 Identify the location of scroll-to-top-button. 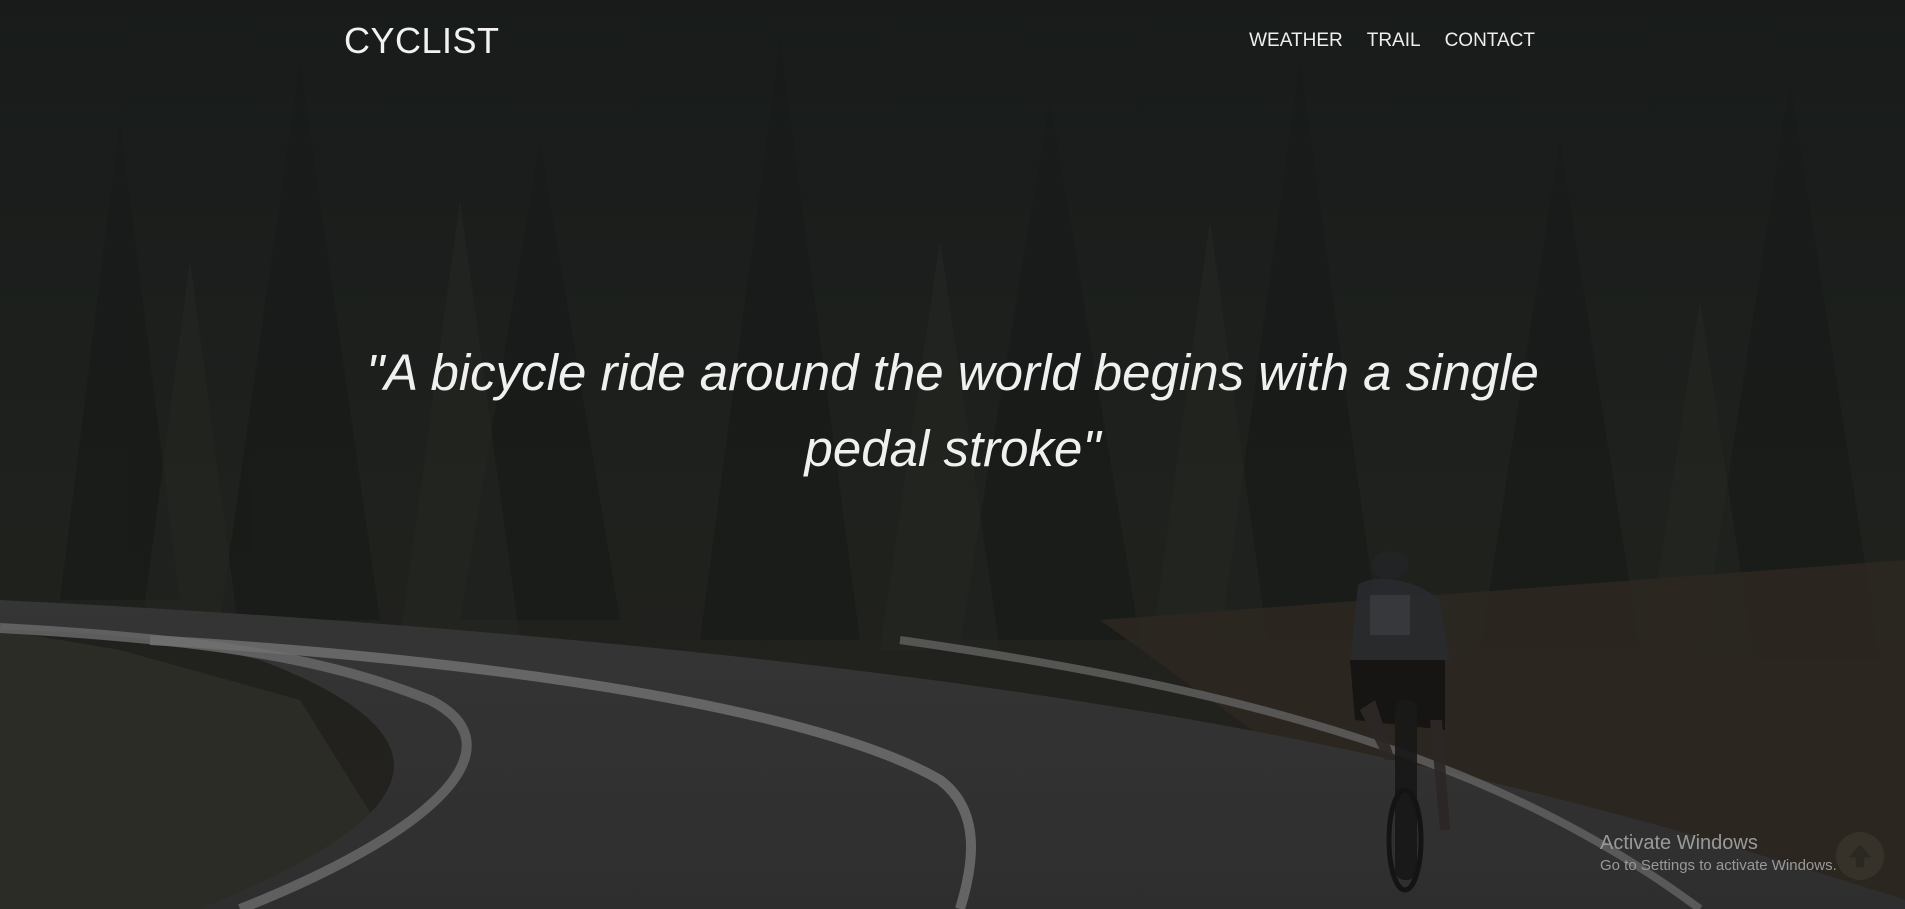
(1860, 856).